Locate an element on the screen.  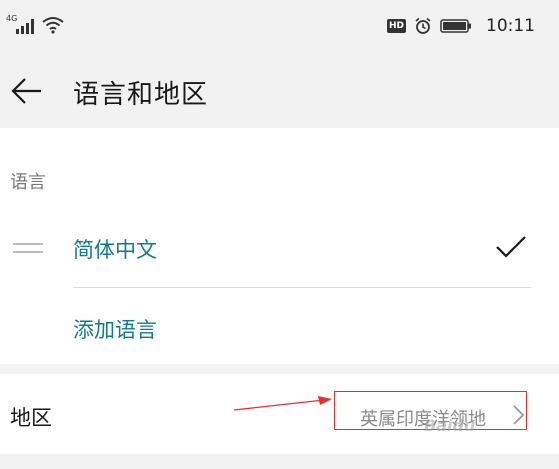
signal-icon is located at coordinates (25, 26).